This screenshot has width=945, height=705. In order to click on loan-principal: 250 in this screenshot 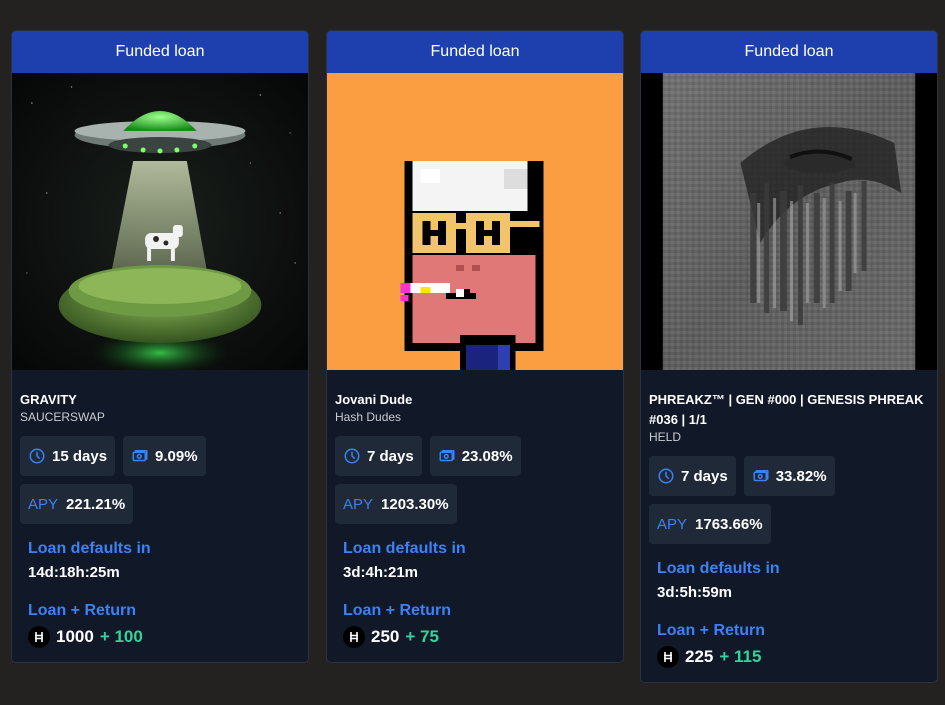, I will do `click(385, 636)`.